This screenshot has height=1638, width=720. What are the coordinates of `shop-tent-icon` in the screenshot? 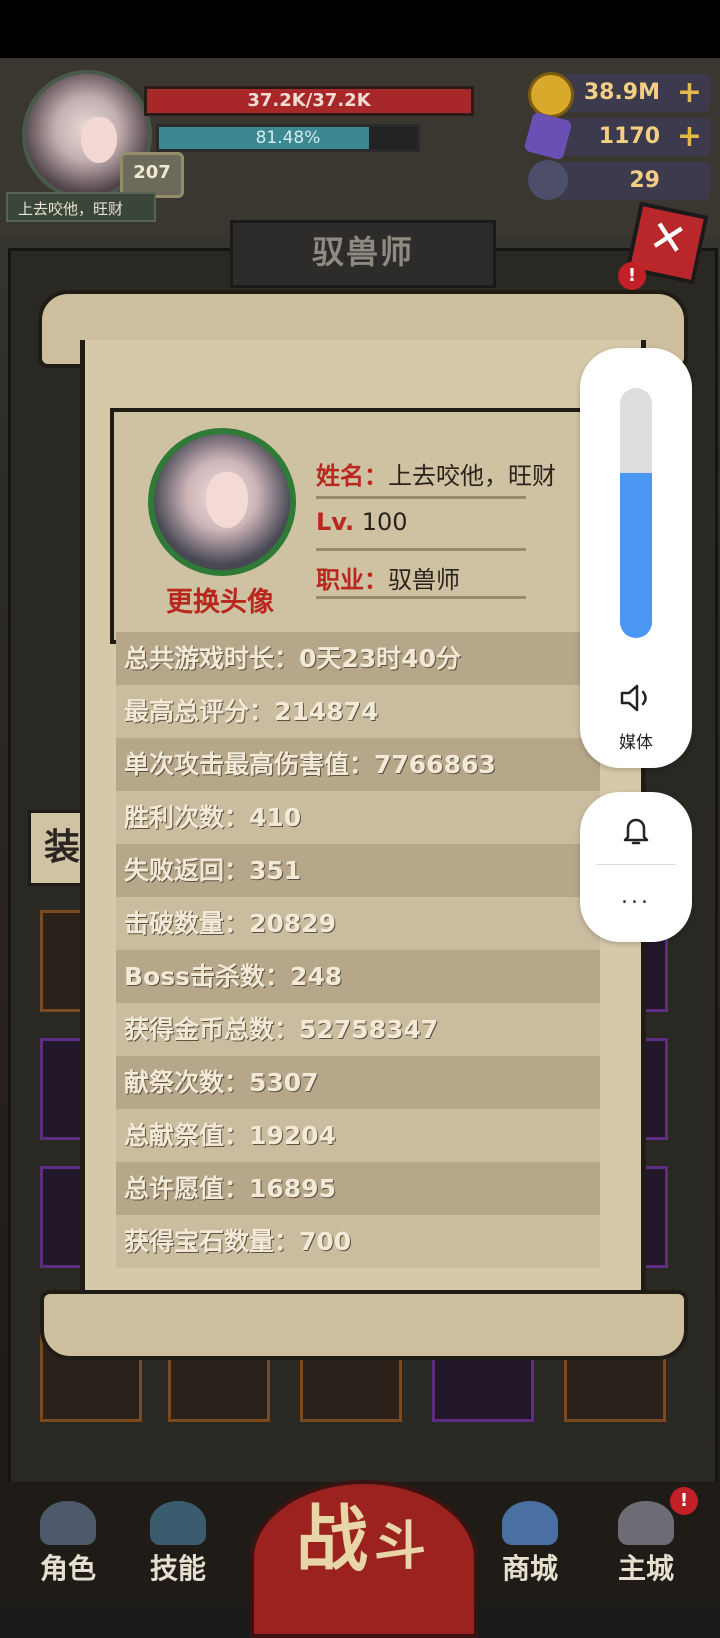 It's located at (530, 1523).